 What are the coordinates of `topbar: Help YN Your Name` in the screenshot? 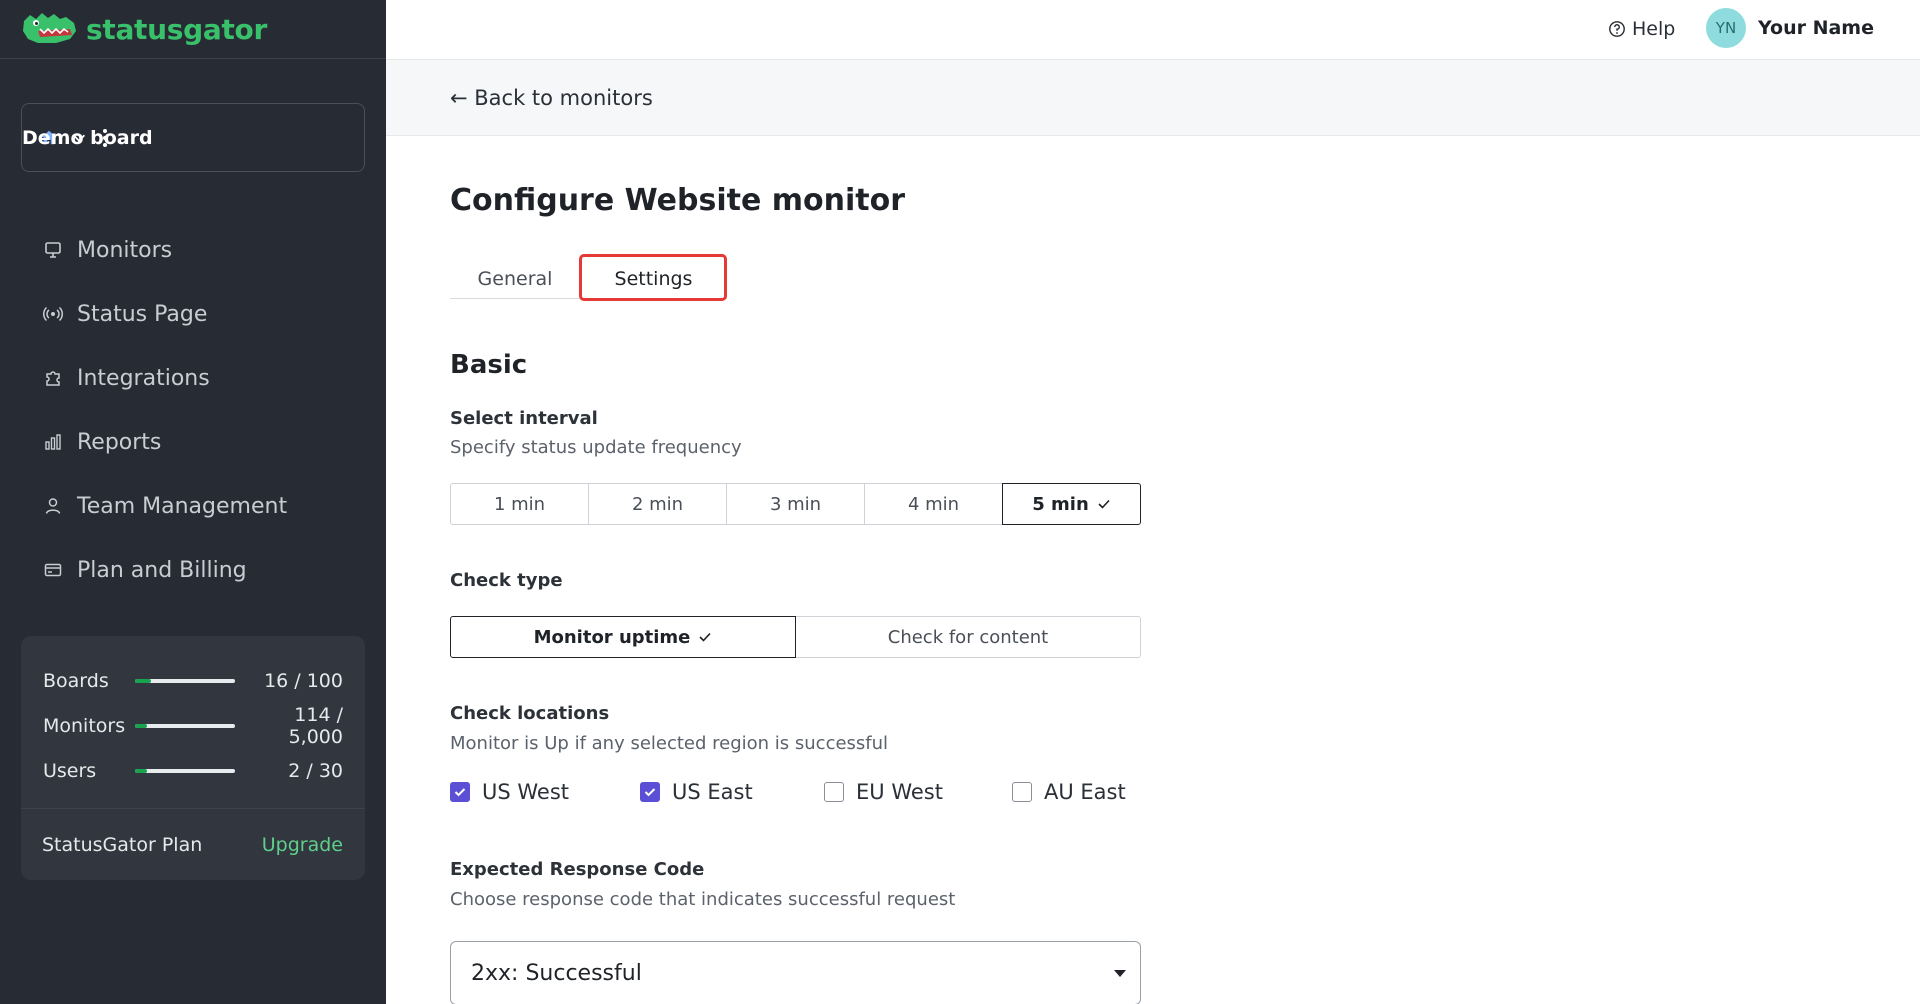 It's located at (1153, 30).